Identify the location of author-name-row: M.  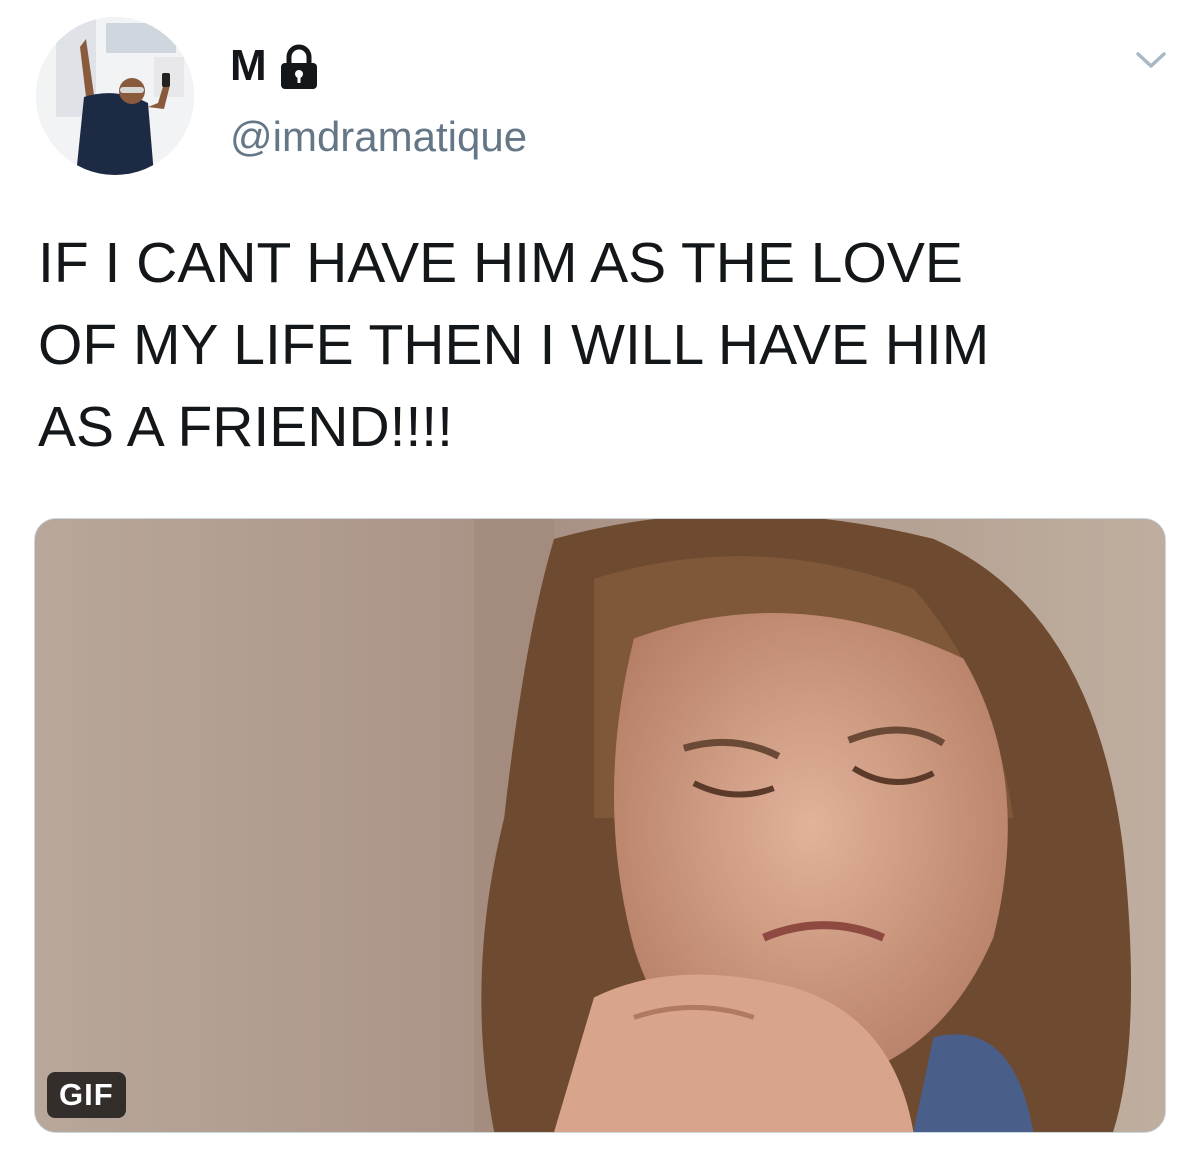
(274, 66).